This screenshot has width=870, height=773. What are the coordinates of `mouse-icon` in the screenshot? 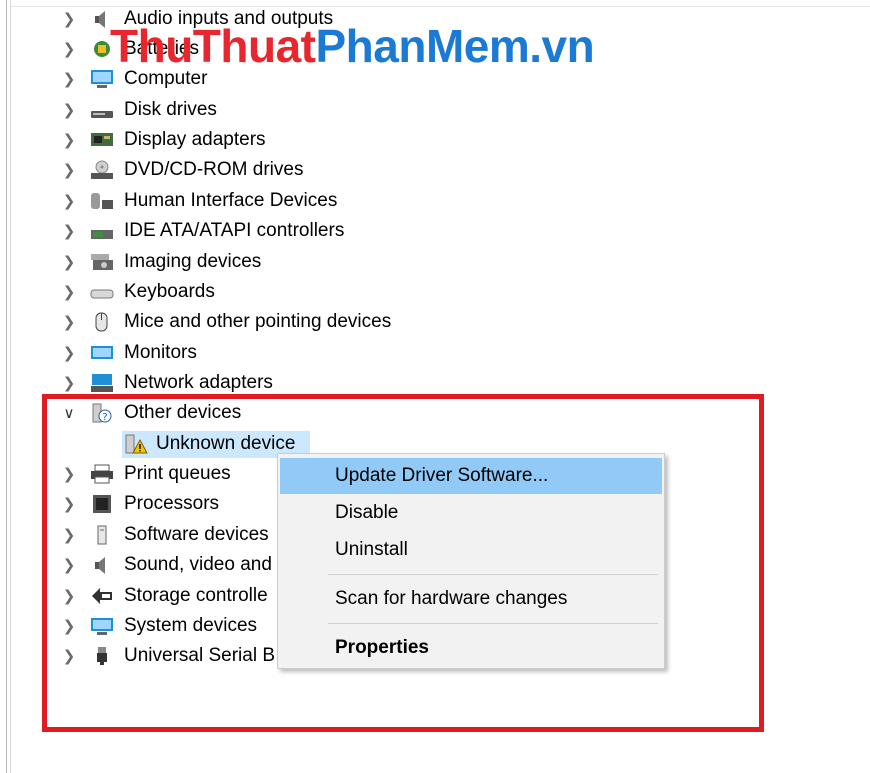 It's located at (101, 322).